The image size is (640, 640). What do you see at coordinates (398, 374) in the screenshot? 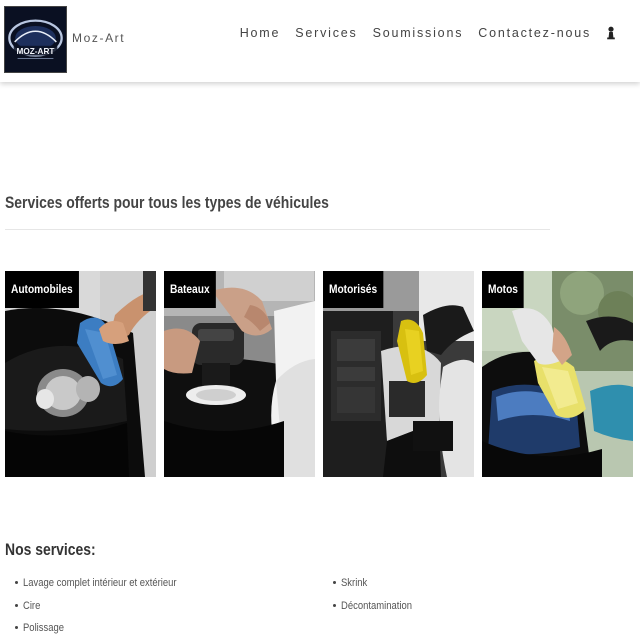
I see `tile-motorises: Motorisés` at bounding box center [398, 374].